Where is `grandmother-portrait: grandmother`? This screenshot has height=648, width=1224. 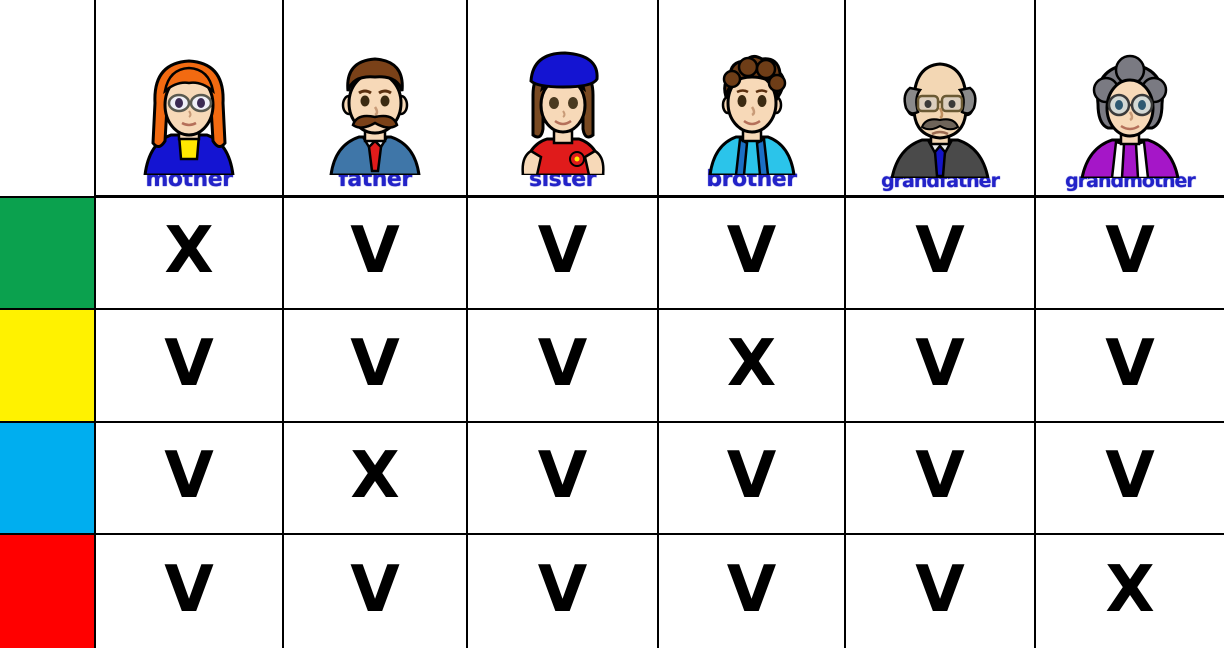 grandmother-portrait: grandmother is located at coordinates (1130, 97).